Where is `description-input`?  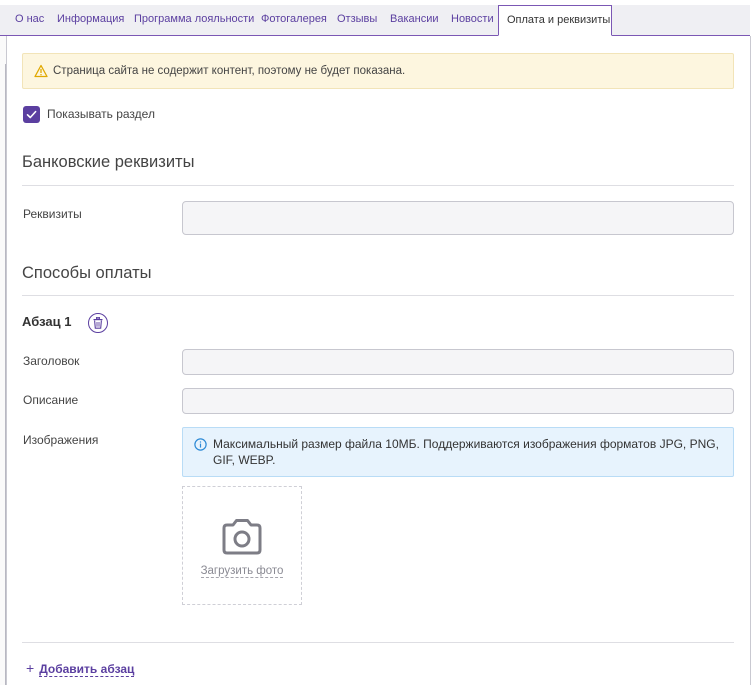
description-input is located at coordinates (458, 401).